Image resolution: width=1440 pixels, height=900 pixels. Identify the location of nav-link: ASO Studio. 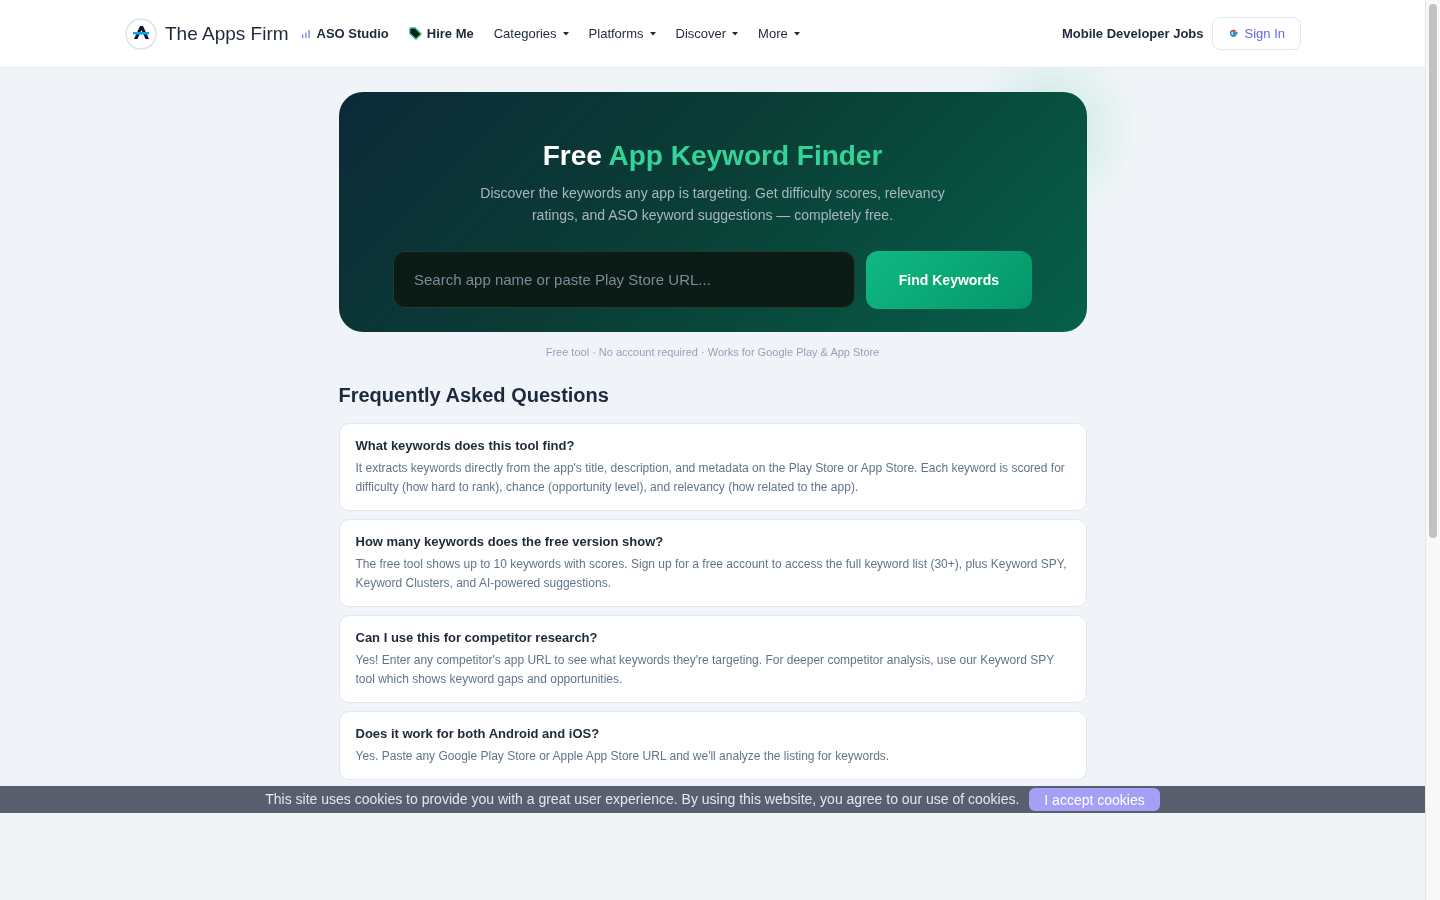
(344, 33).